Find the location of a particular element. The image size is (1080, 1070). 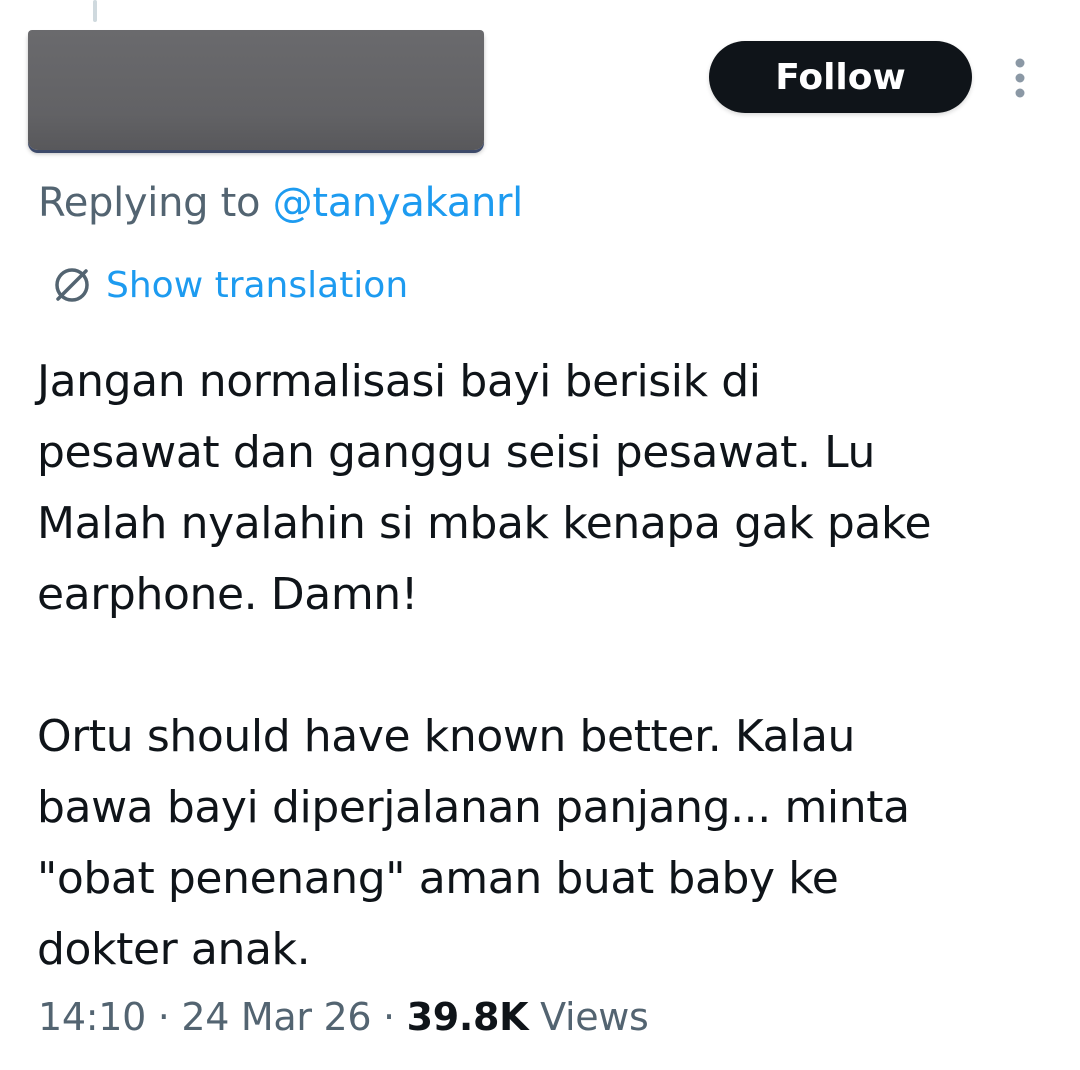

show-translation-button: Show translation is located at coordinates (229, 285).